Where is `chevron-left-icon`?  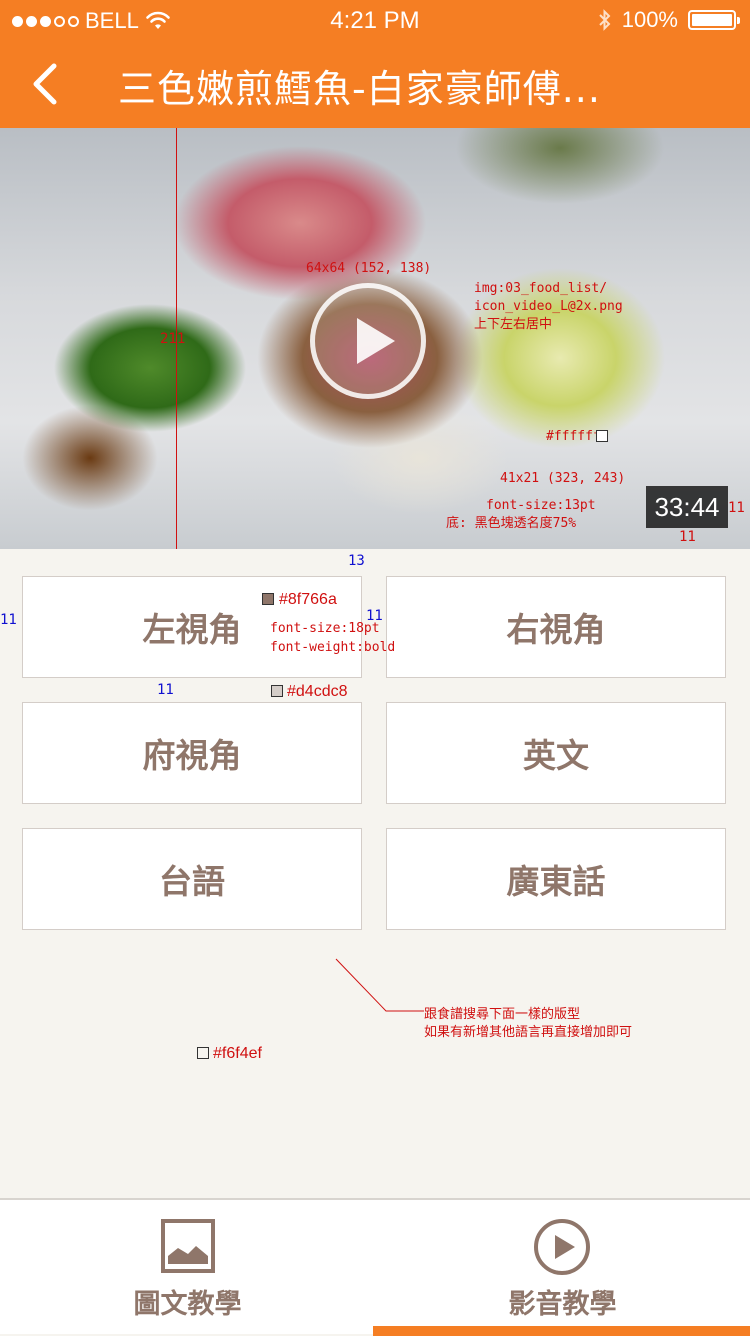
chevron-left-icon is located at coordinates (45, 84).